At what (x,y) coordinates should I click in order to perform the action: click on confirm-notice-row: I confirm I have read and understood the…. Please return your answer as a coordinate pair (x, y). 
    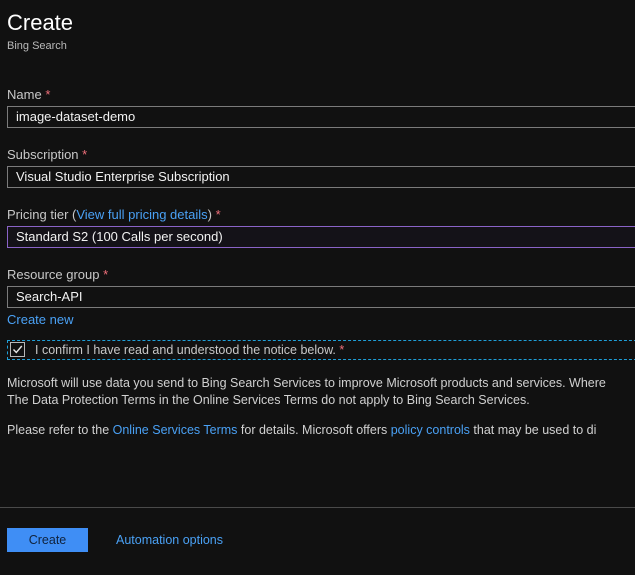
    Looking at the image, I should click on (321, 350).